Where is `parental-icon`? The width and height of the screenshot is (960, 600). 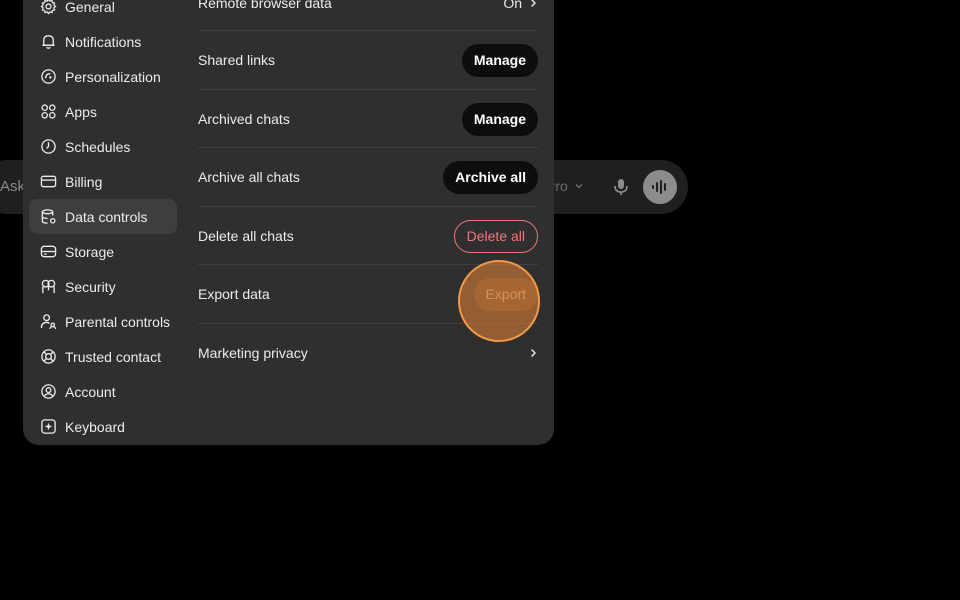 parental-icon is located at coordinates (48, 322).